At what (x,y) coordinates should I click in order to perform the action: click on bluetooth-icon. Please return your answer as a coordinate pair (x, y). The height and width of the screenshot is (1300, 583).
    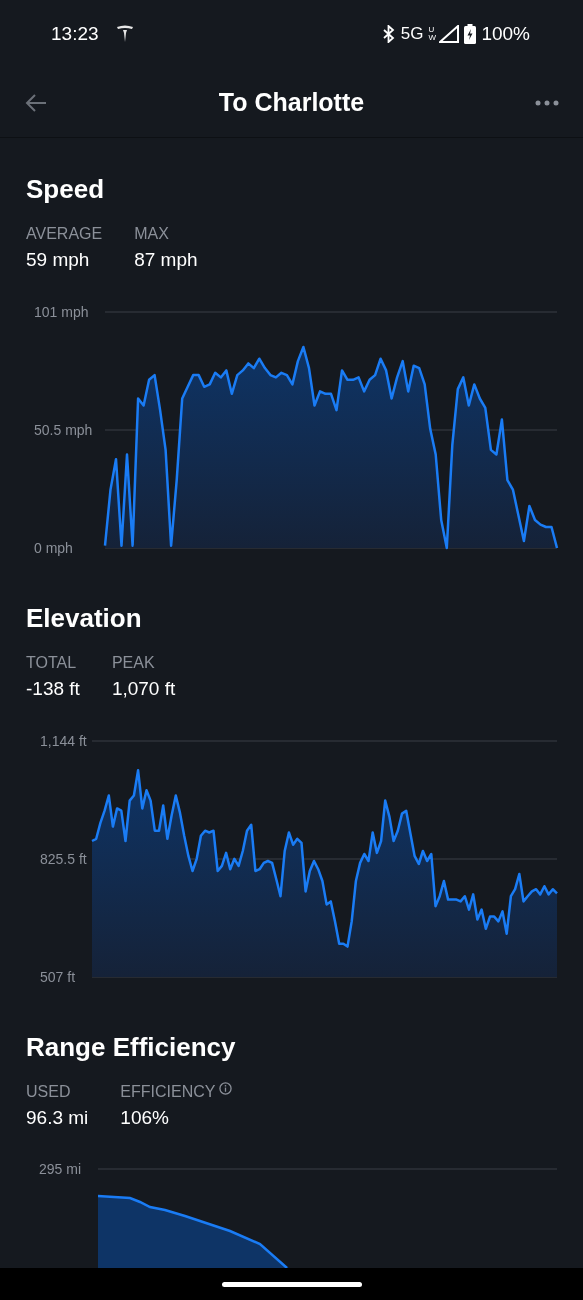
    Looking at the image, I should click on (388, 34).